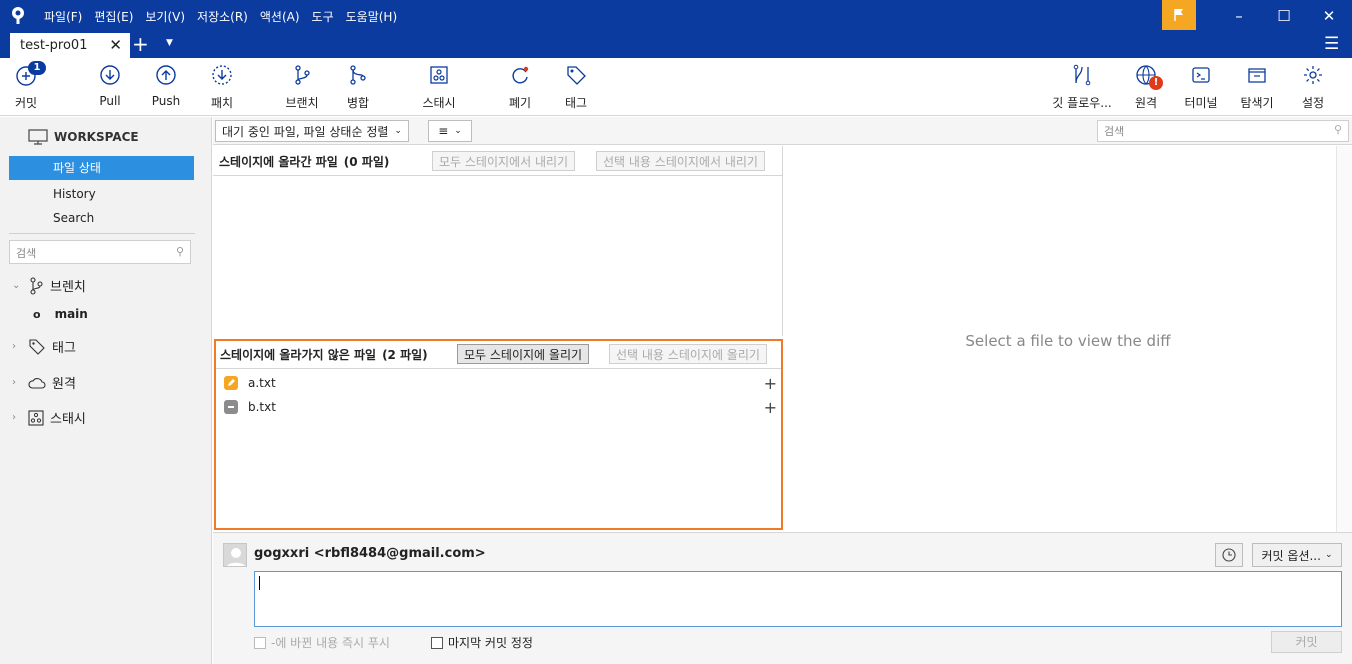 The height and width of the screenshot is (664, 1352). What do you see at coordinates (372, 16) in the screenshot?
I see `menu-help: 도움말(H)` at bounding box center [372, 16].